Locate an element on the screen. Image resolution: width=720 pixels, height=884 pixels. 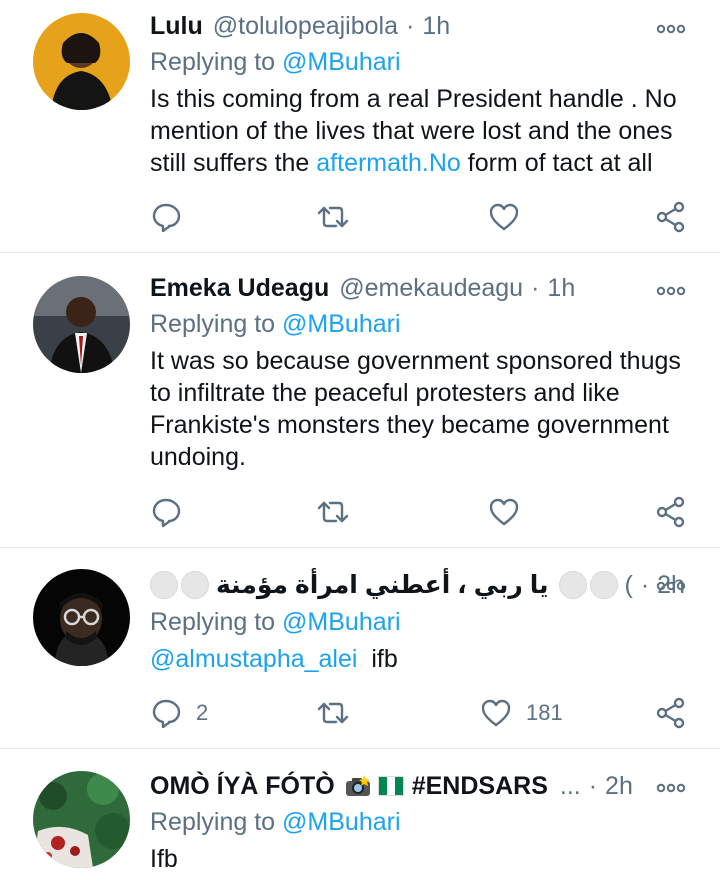
camera-flash-emoji is located at coordinates (358, 786).